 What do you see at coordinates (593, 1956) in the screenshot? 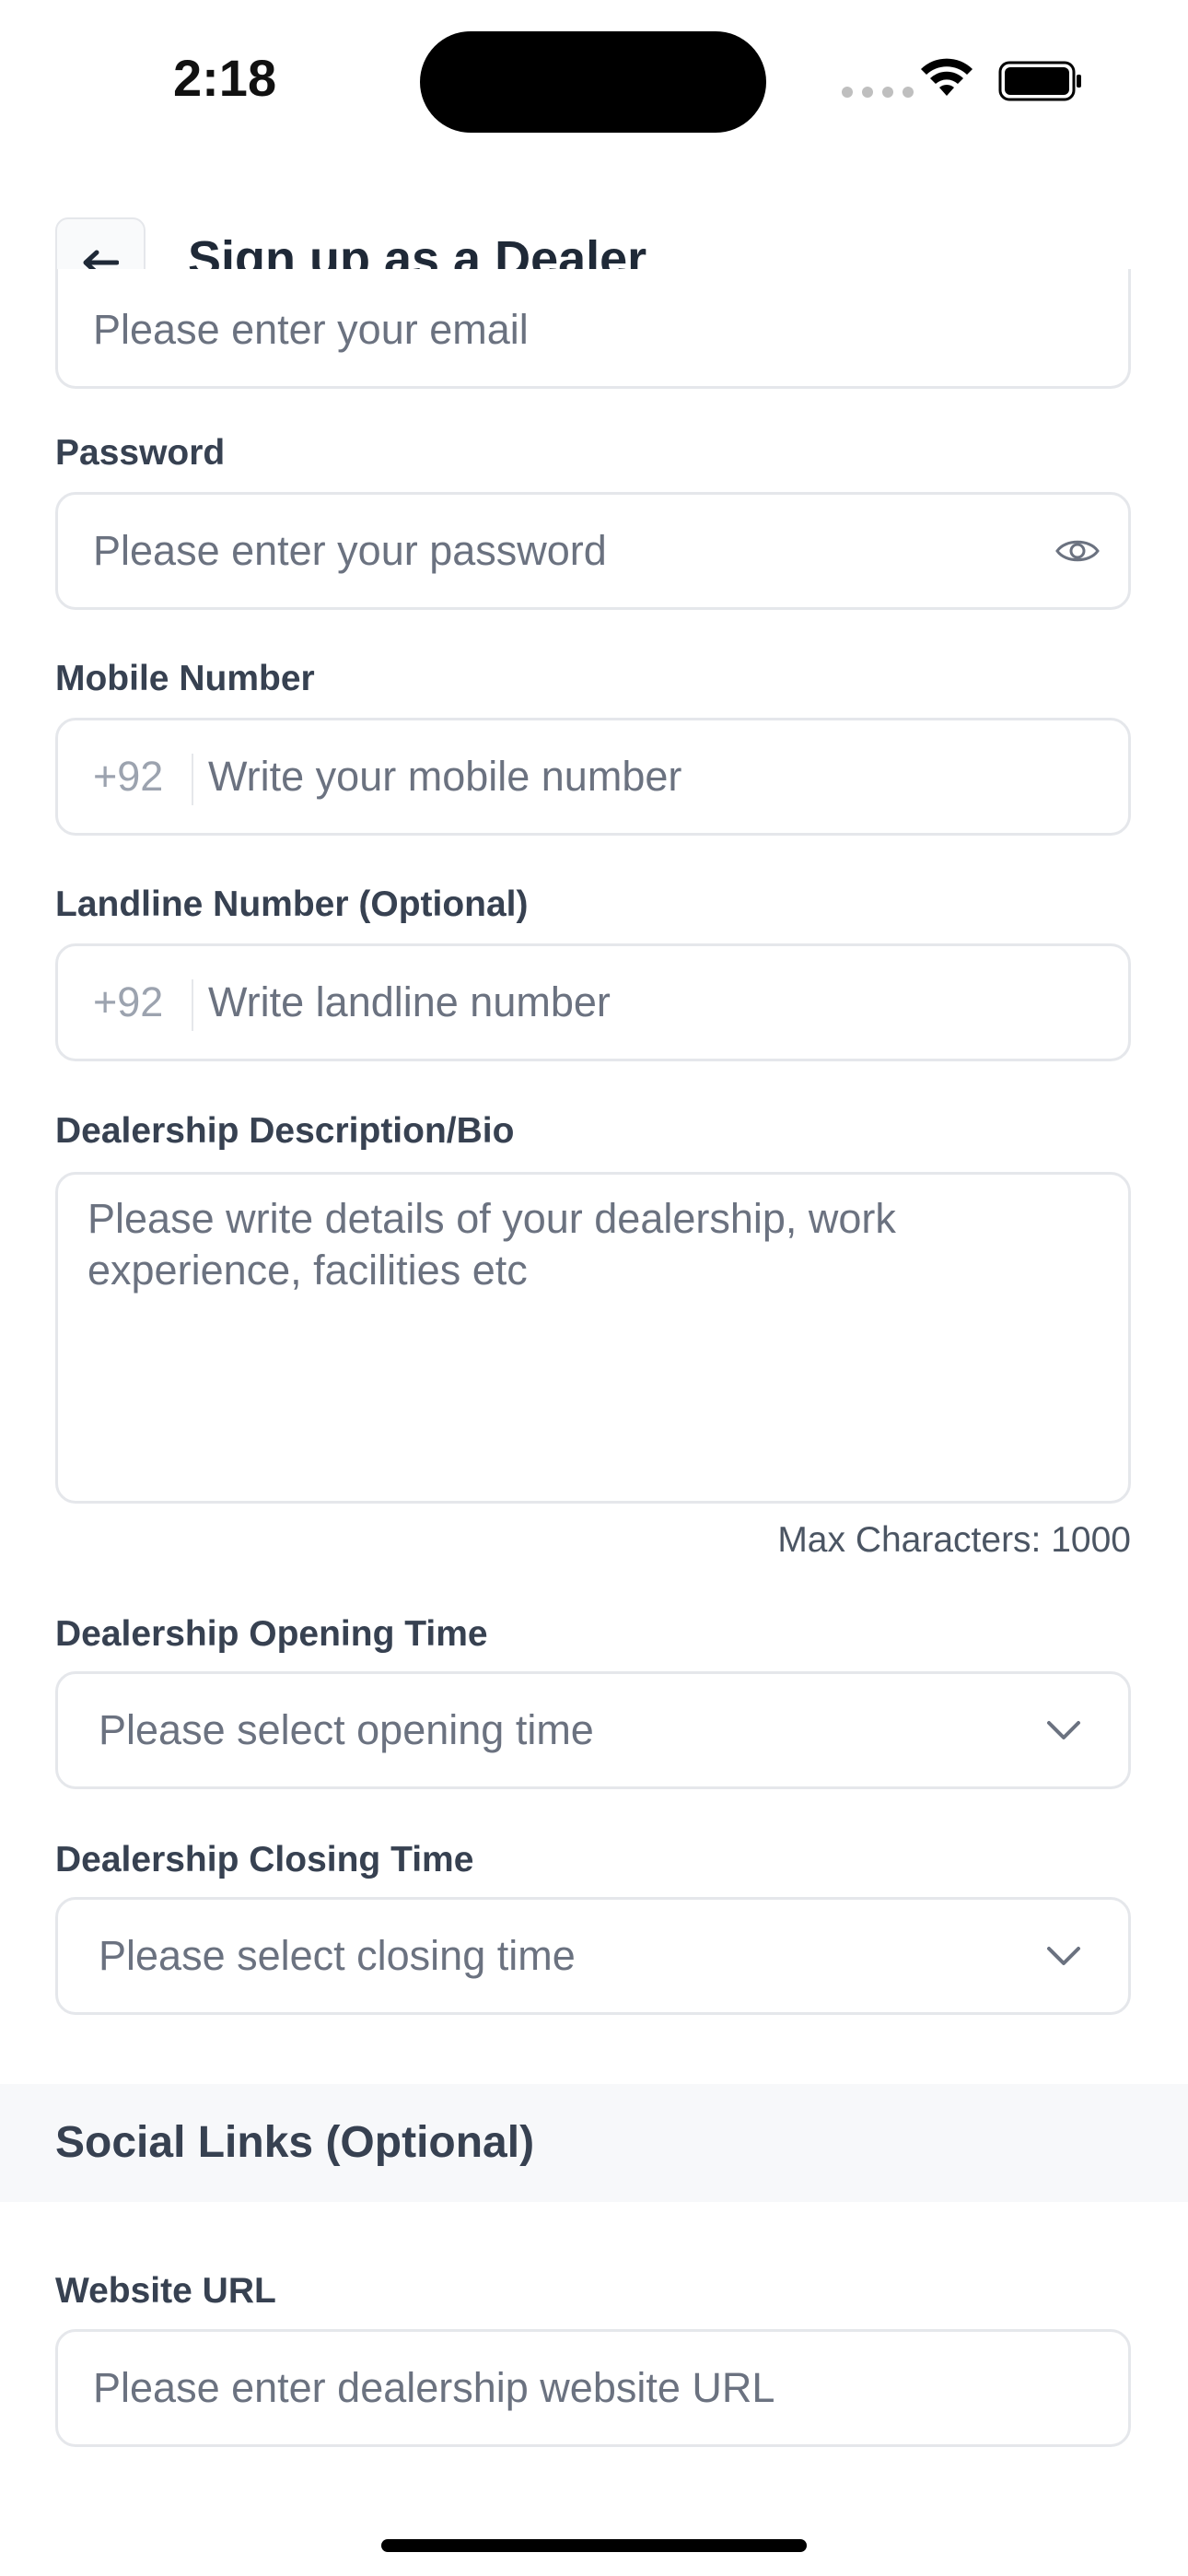
I see `closing-time-select: Please select closing time` at bounding box center [593, 1956].